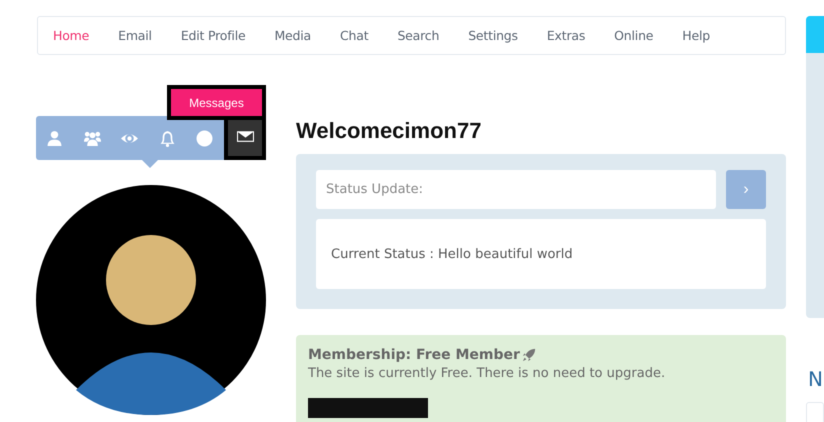  Describe the element at coordinates (633, 35) in the screenshot. I see `nav-link: Online` at that location.